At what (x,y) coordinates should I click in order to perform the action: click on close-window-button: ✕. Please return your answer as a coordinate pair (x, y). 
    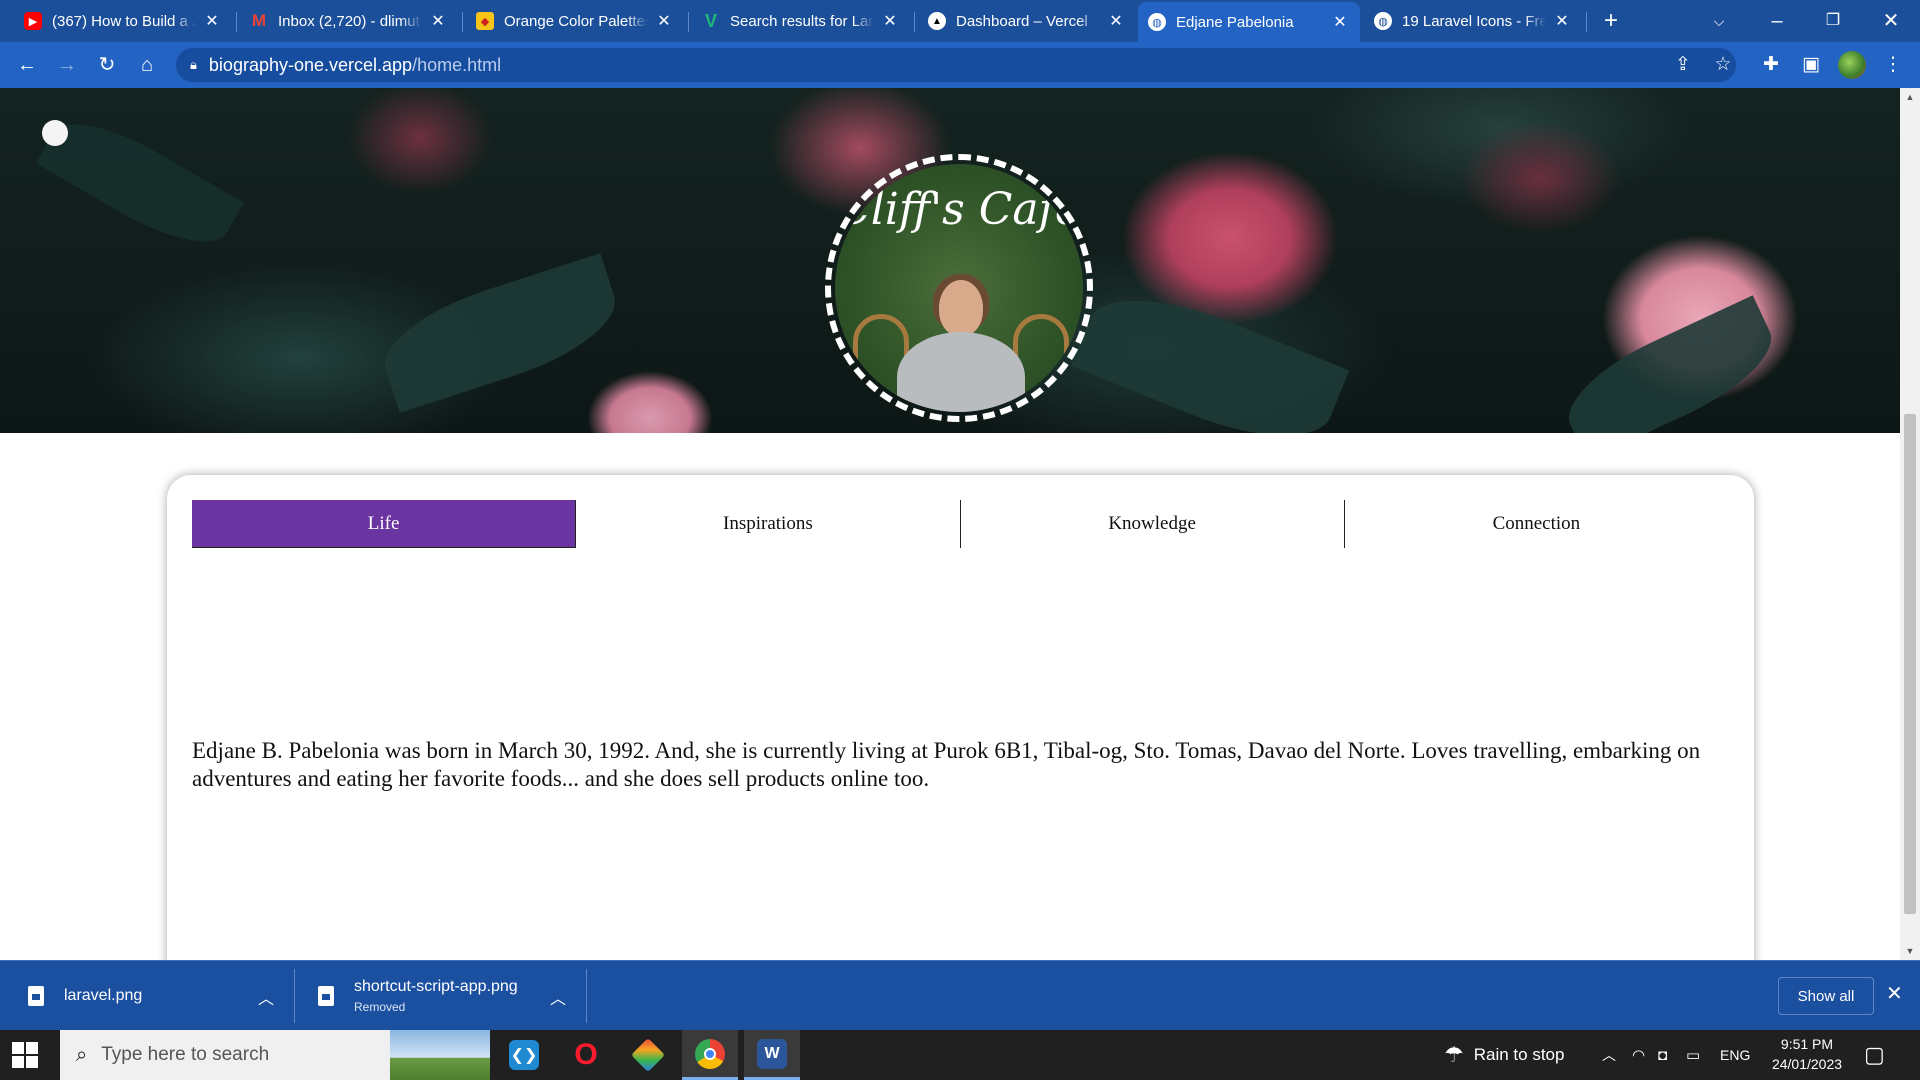
    Looking at the image, I should click on (1891, 21).